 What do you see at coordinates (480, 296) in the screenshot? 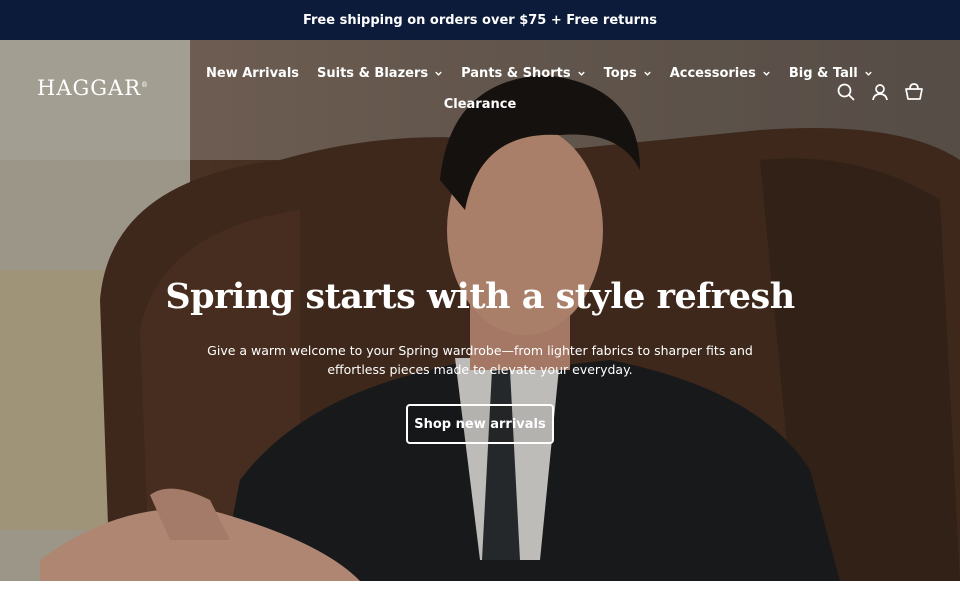
I see `hero-title: Spring starts with a style refresh` at bounding box center [480, 296].